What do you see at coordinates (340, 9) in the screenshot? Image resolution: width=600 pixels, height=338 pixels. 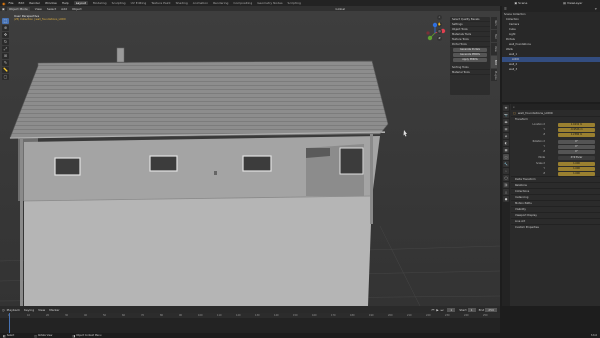 I see `orientation-selector: Global` at bounding box center [340, 9].